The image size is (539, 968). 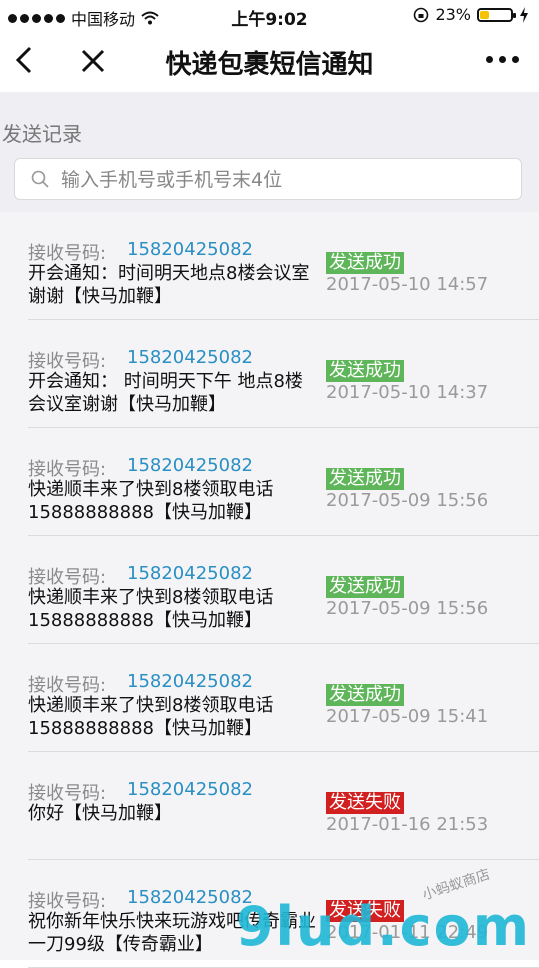 What do you see at coordinates (100, 813) in the screenshot?
I see `message-text: 你好【快马加鞭】` at bounding box center [100, 813].